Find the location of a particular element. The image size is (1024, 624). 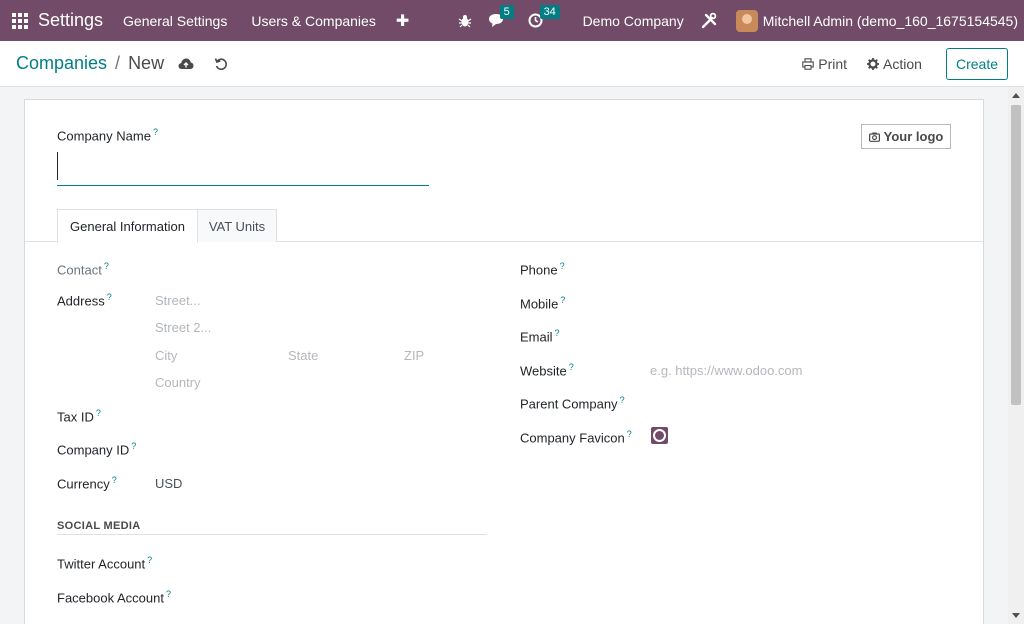

tab-vat-units: VAT Units is located at coordinates (237, 225).